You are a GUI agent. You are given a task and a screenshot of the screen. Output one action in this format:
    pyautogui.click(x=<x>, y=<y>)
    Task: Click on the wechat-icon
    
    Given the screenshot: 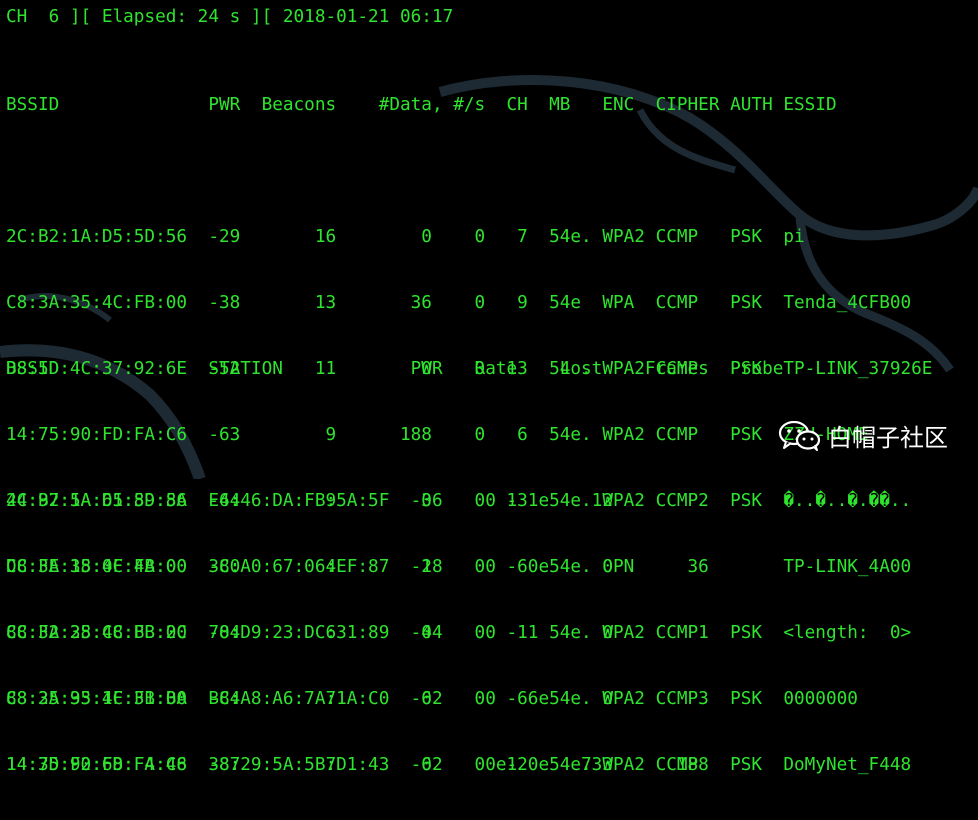 What is the action you would take?
    pyautogui.click(x=799, y=435)
    